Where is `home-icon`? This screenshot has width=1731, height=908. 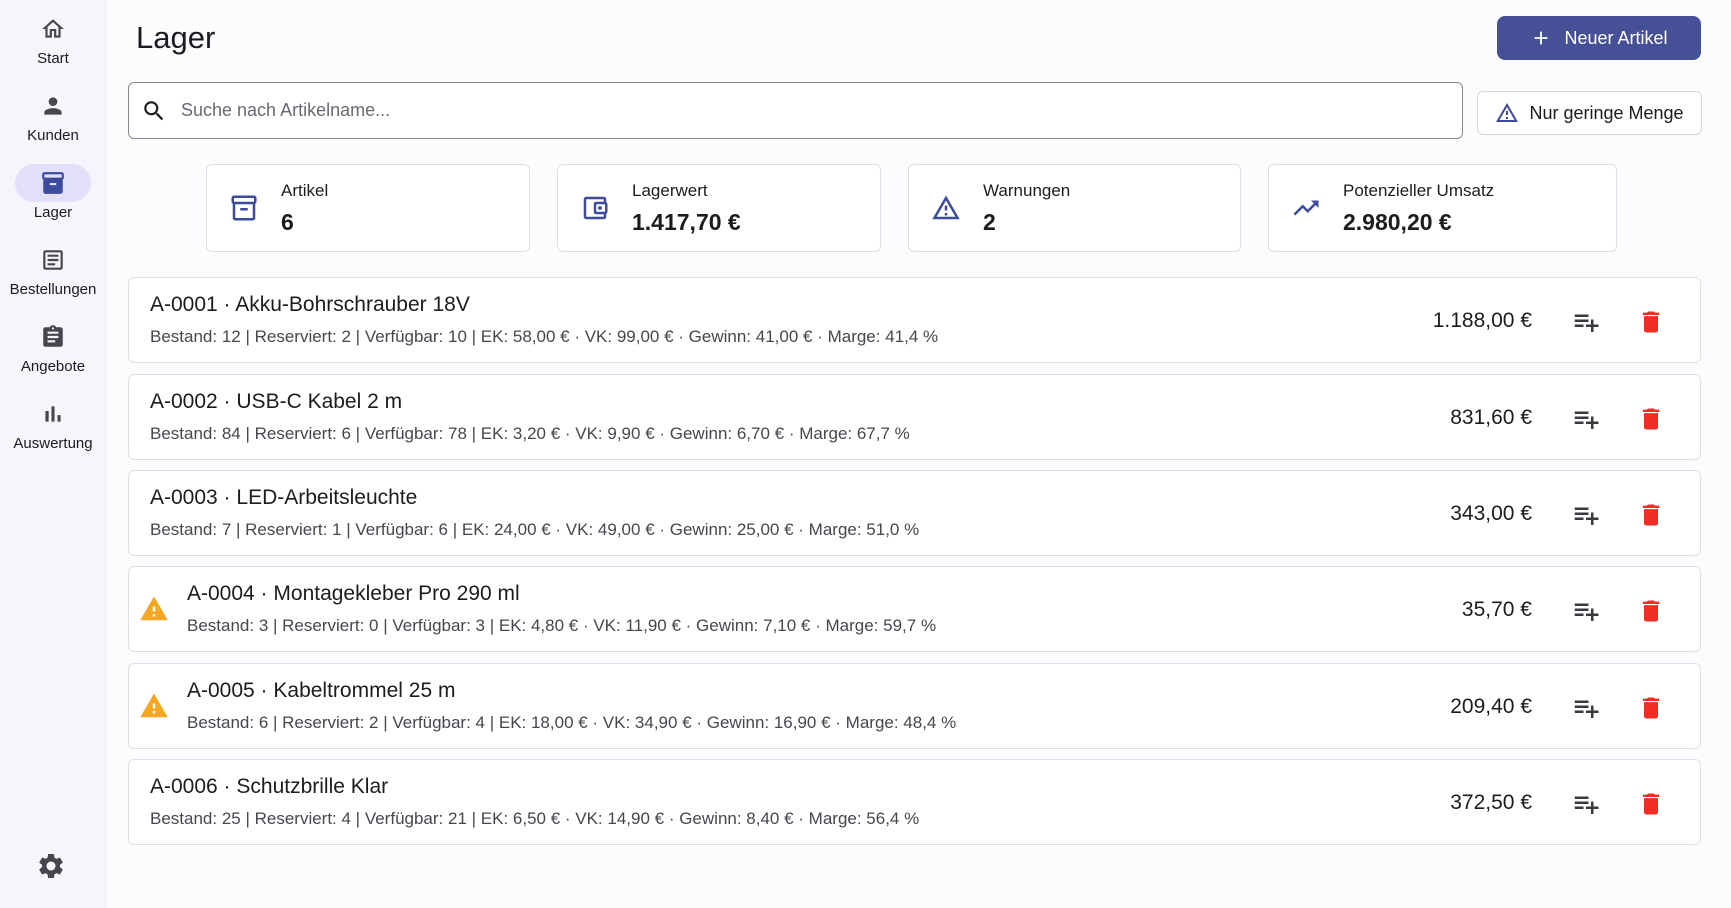
home-icon is located at coordinates (53, 29).